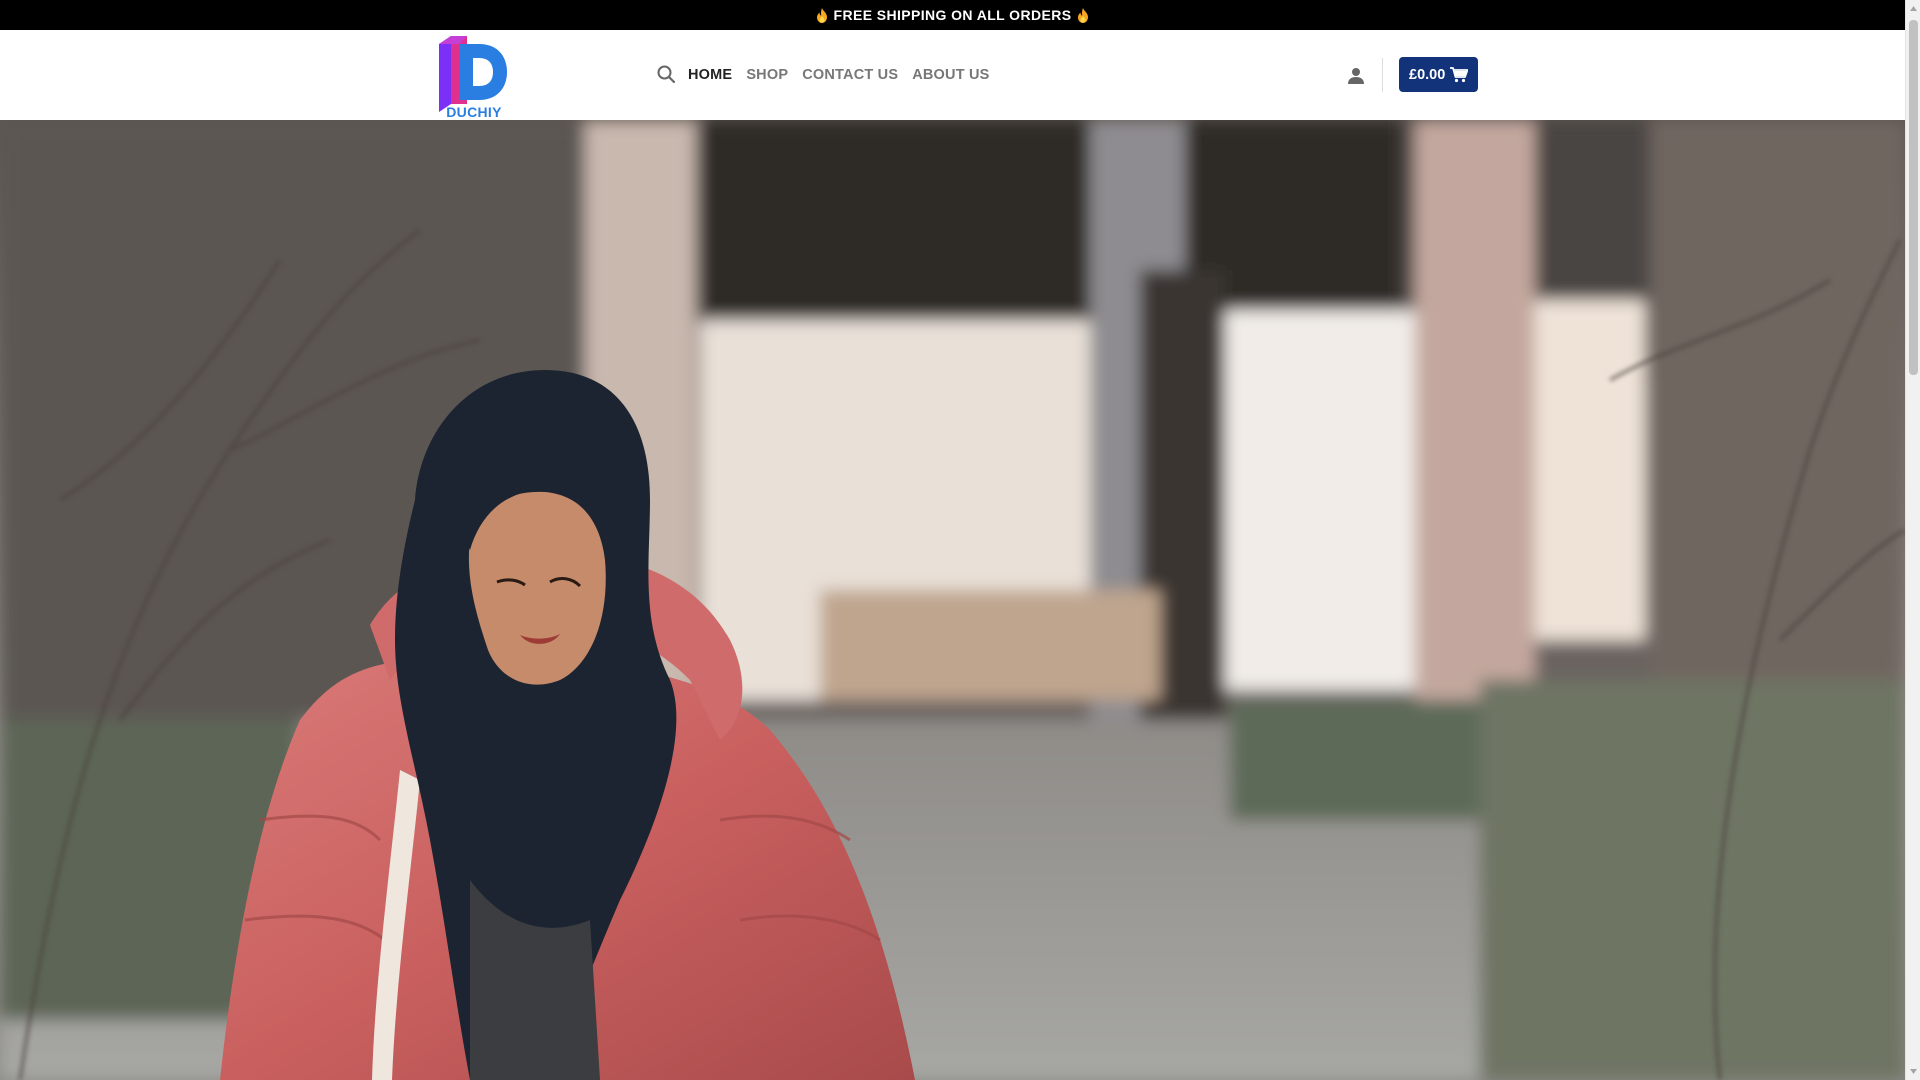 The image size is (1920, 1080). Describe the element at coordinates (1427, 74) in the screenshot. I see `cart-total: £0.00` at that location.